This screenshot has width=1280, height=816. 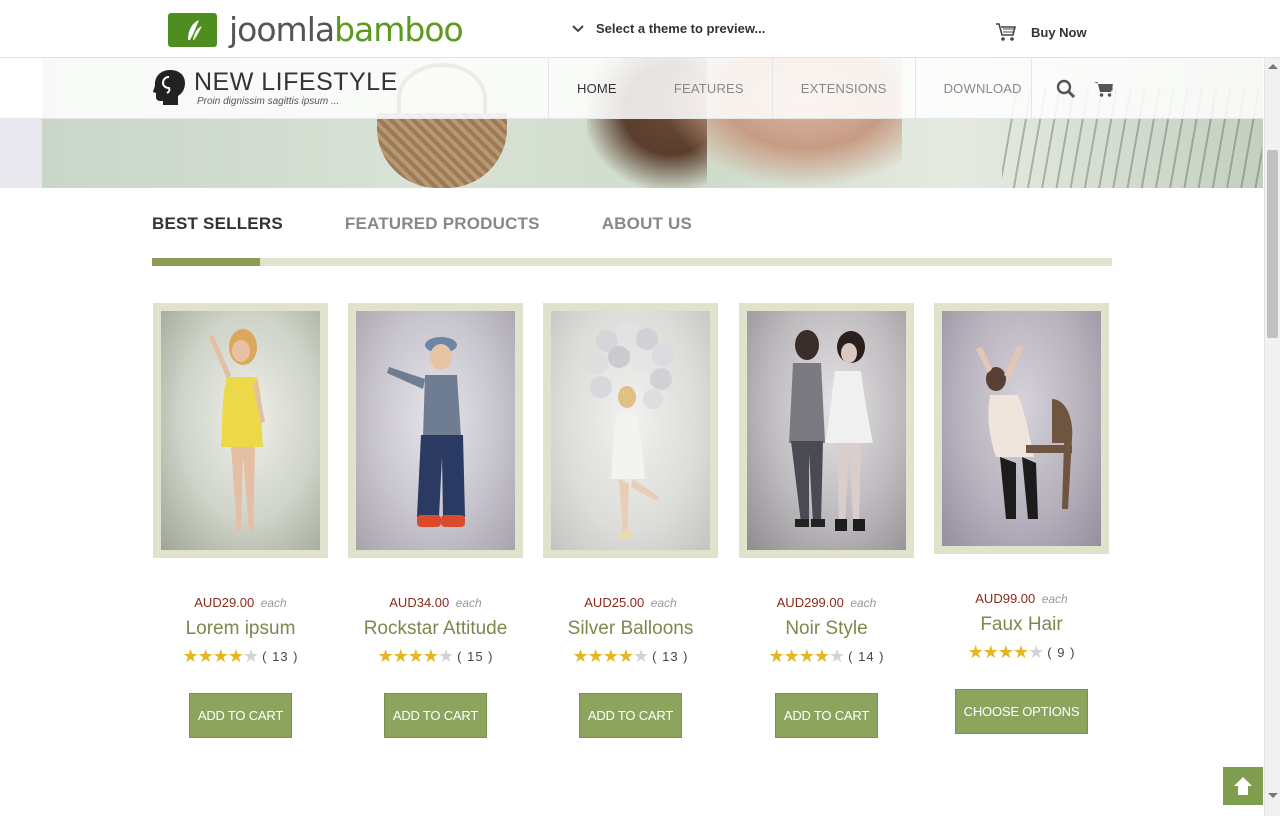 What do you see at coordinates (647, 224) in the screenshot?
I see `tab-about-us: ABOUT US` at bounding box center [647, 224].